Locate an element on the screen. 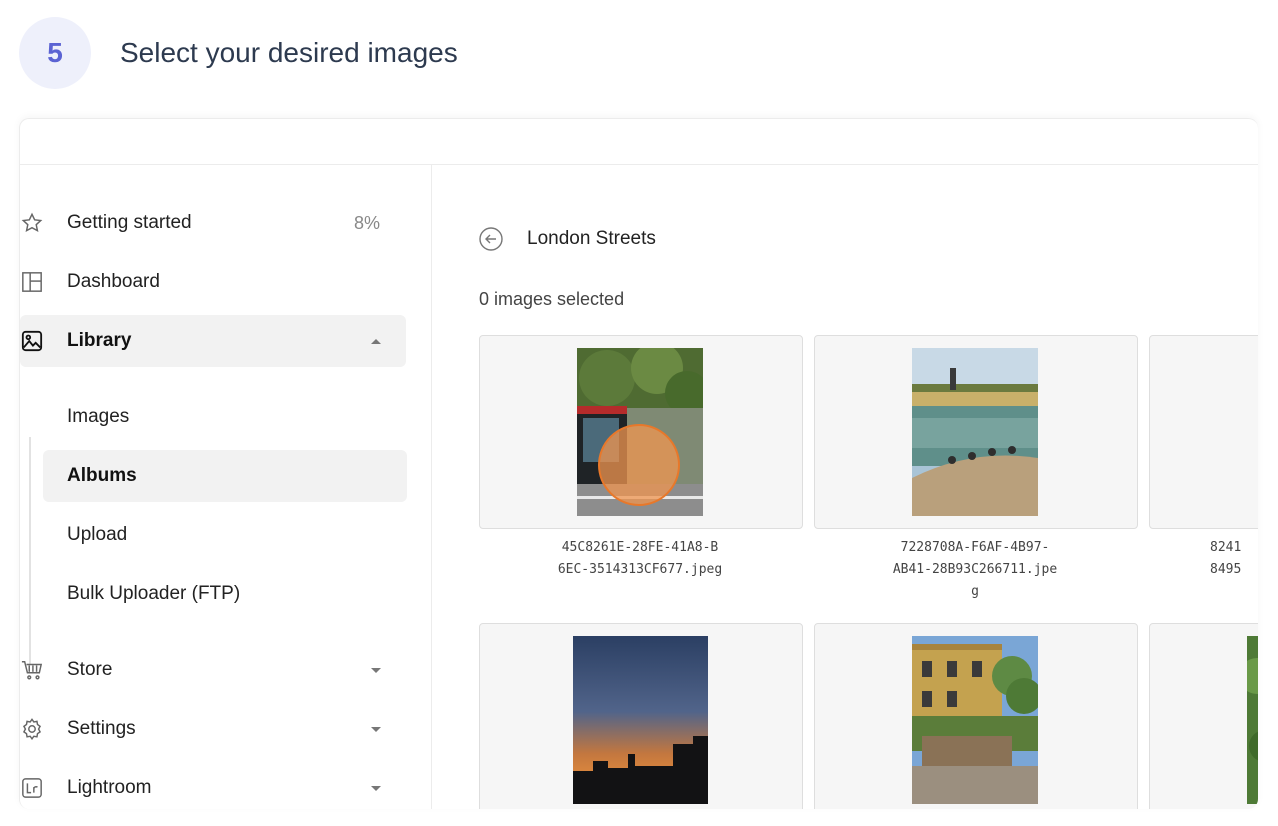 The width and height of the screenshot is (1278, 826). image-icon is located at coordinates (32, 341).